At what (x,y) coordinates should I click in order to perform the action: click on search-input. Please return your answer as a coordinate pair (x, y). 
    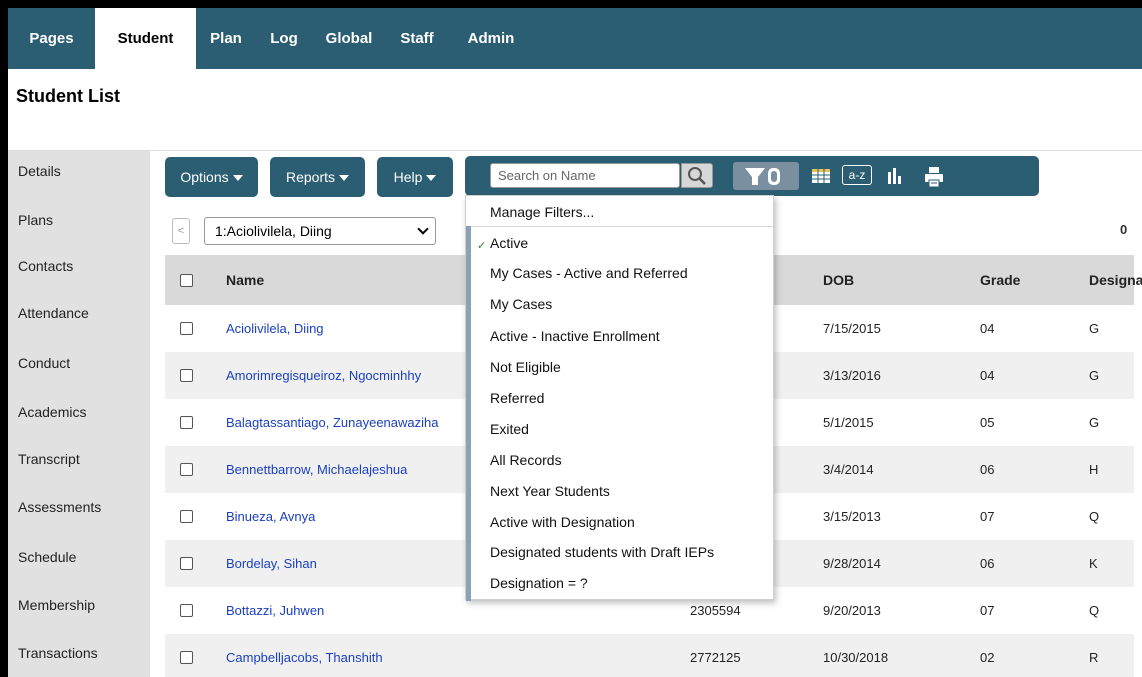
    Looking at the image, I should click on (585, 175).